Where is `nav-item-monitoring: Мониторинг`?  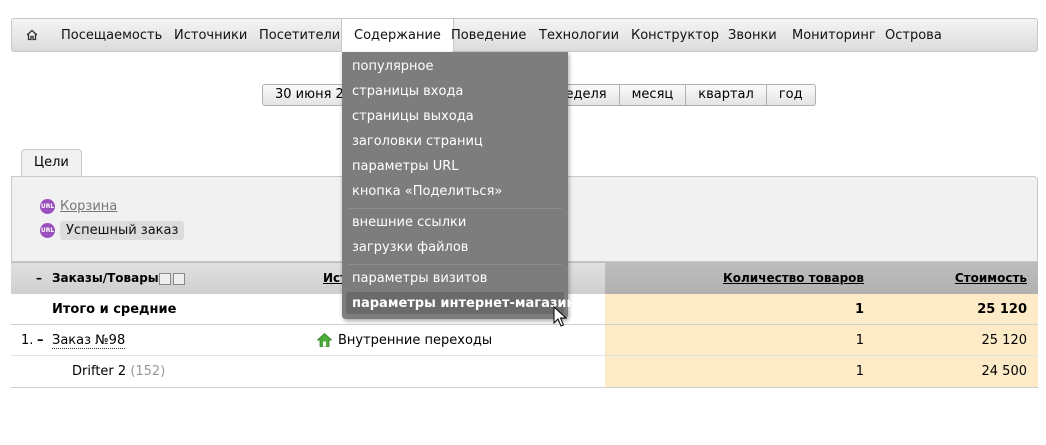 nav-item-monitoring: Мониторинг is located at coordinates (834, 35).